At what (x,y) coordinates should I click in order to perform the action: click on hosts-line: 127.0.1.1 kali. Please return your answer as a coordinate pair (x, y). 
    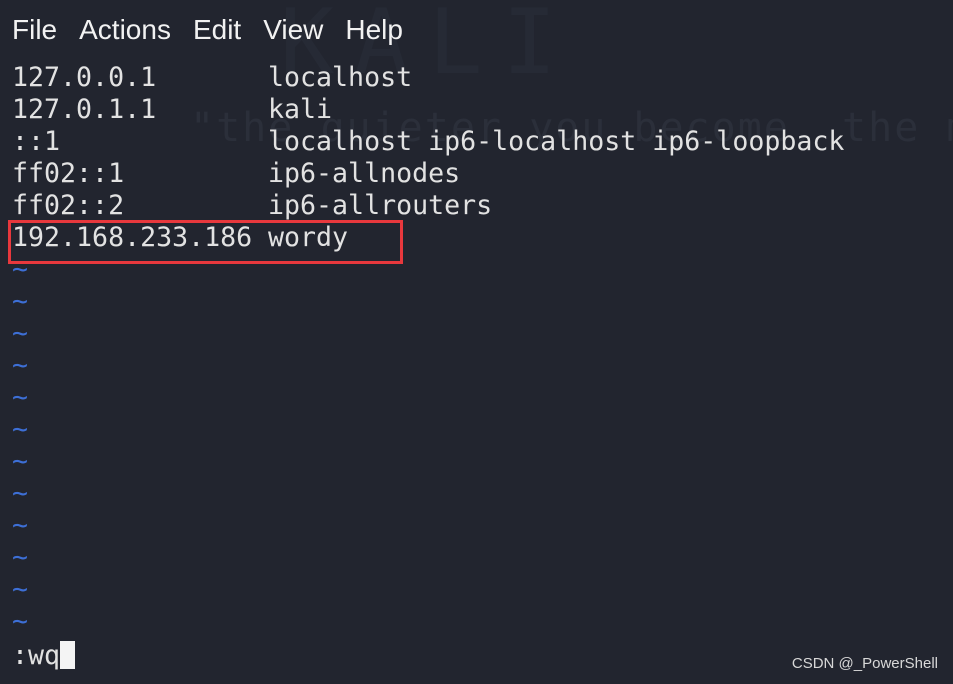
    Looking at the image, I should click on (428, 110).